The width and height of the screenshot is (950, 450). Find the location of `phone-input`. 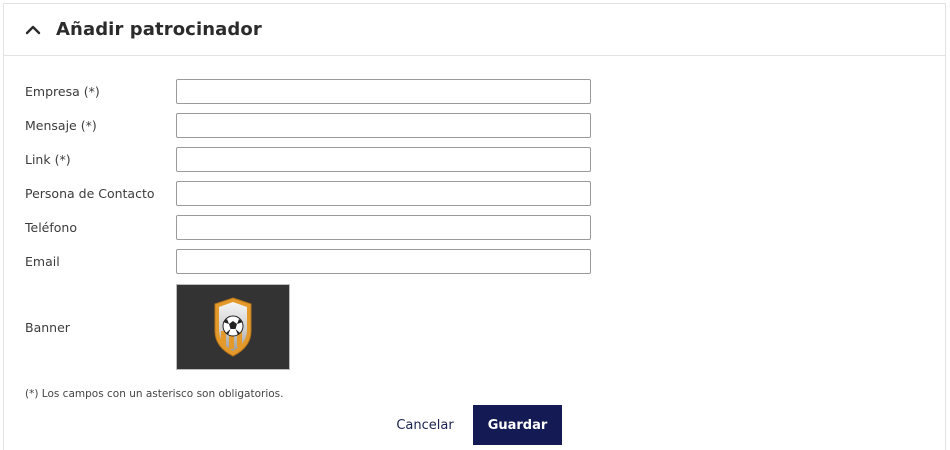

phone-input is located at coordinates (383, 227).